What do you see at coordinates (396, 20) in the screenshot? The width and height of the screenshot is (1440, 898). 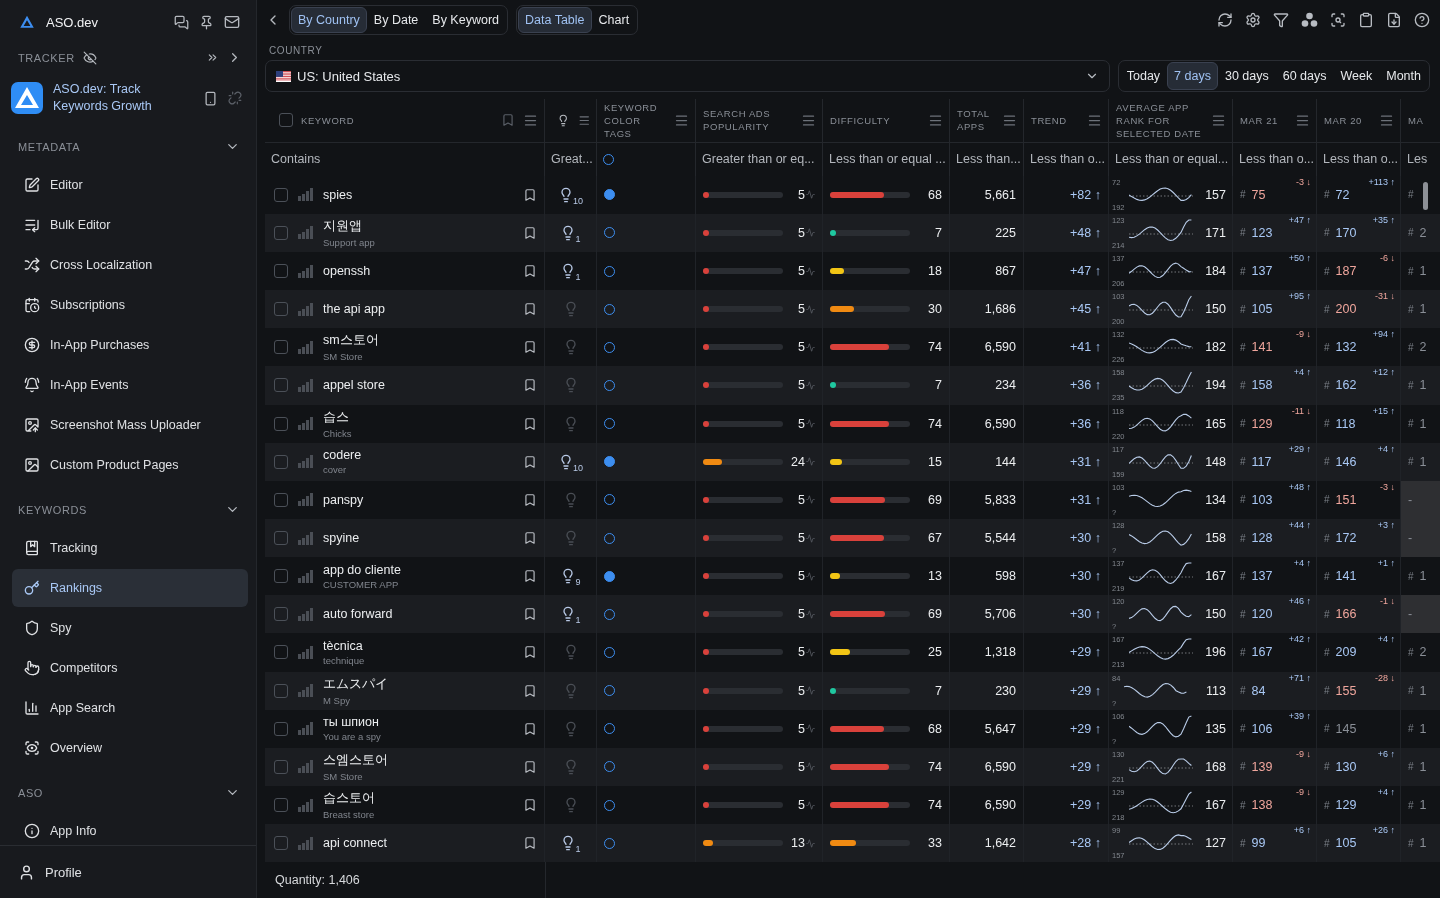 I see `view-tab: By Date` at bounding box center [396, 20].